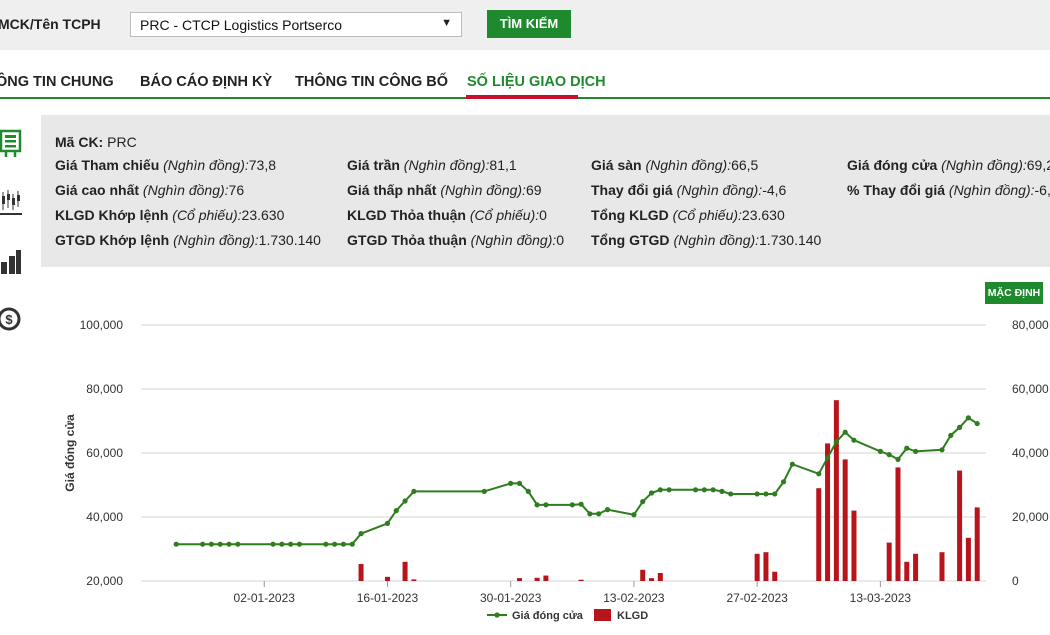 Image resolution: width=1050 pixels, height=635 pixels. What do you see at coordinates (774, 190) in the screenshot?
I see `info-field-value: -4,6` at bounding box center [774, 190].